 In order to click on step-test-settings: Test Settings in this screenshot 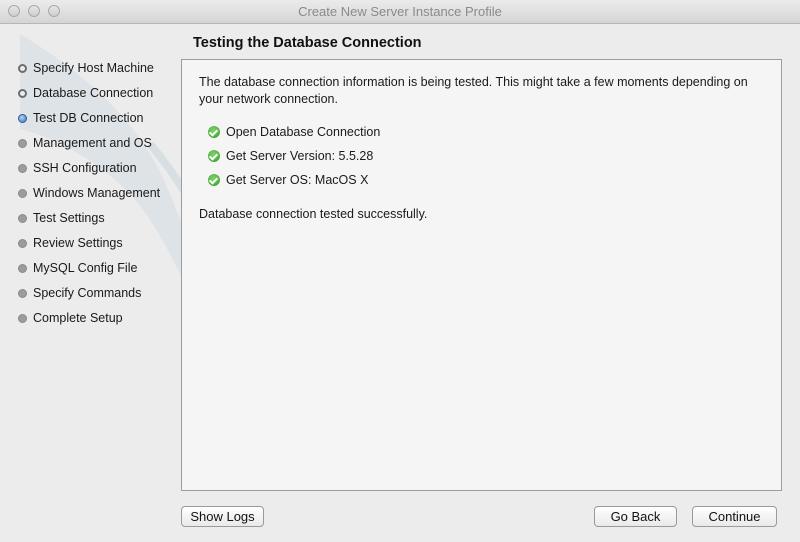, I will do `click(89, 220)`.